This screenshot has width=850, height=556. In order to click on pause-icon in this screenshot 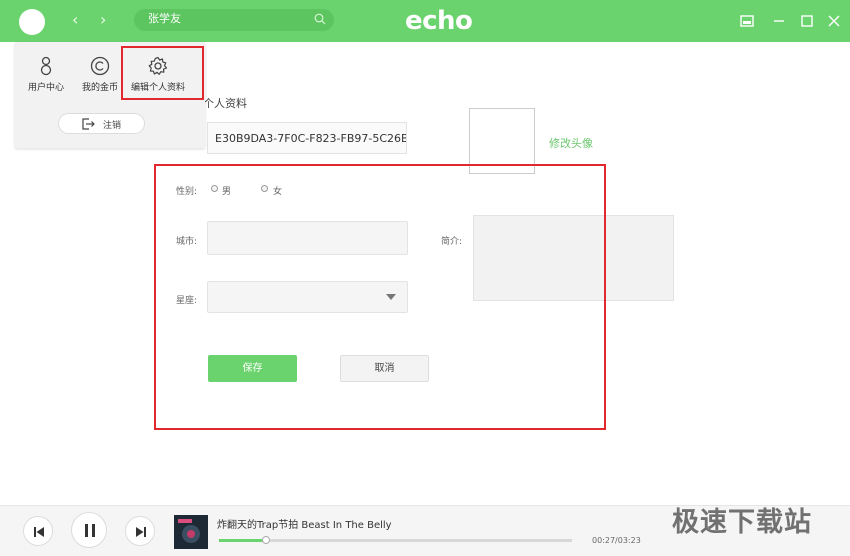, I will do `click(90, 530)`.